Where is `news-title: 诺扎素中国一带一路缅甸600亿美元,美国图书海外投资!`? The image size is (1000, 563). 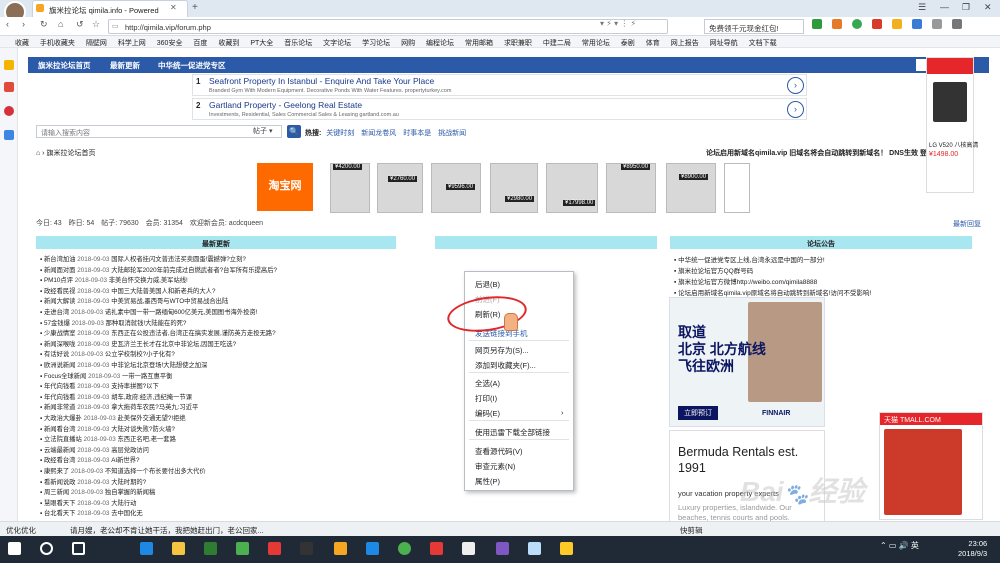 news-title: 诺扎素中国一带一路缅甸600亿美元,美国图书海外投资! is located at coordinates (181, 312).